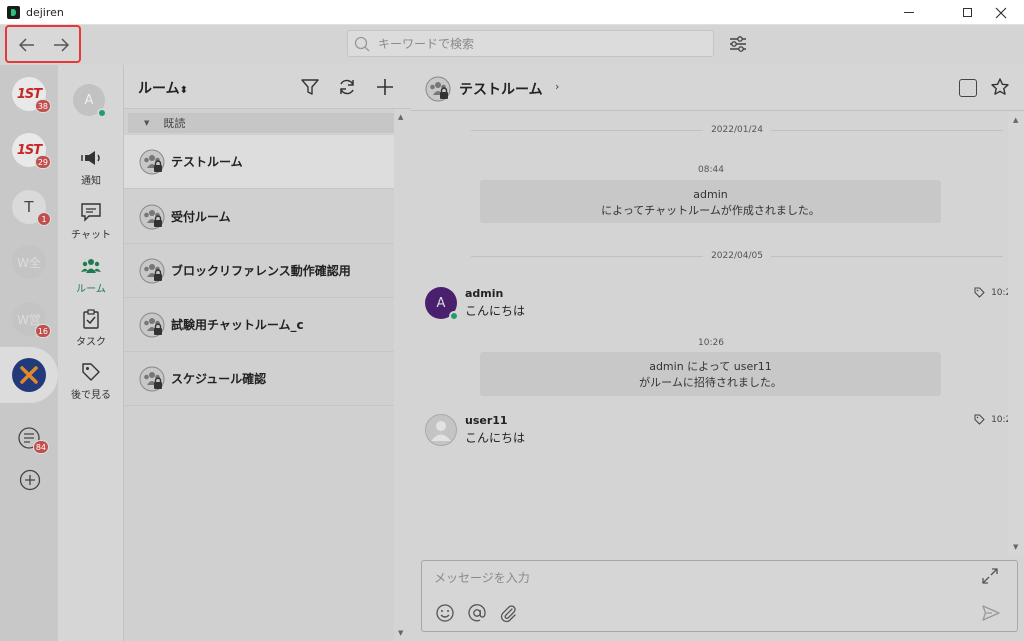 The height and width of the screenshot is (641, 1024). Describe the element at coordinates (347, 87) in the screenshot. I see `refresh-icon` at that location.